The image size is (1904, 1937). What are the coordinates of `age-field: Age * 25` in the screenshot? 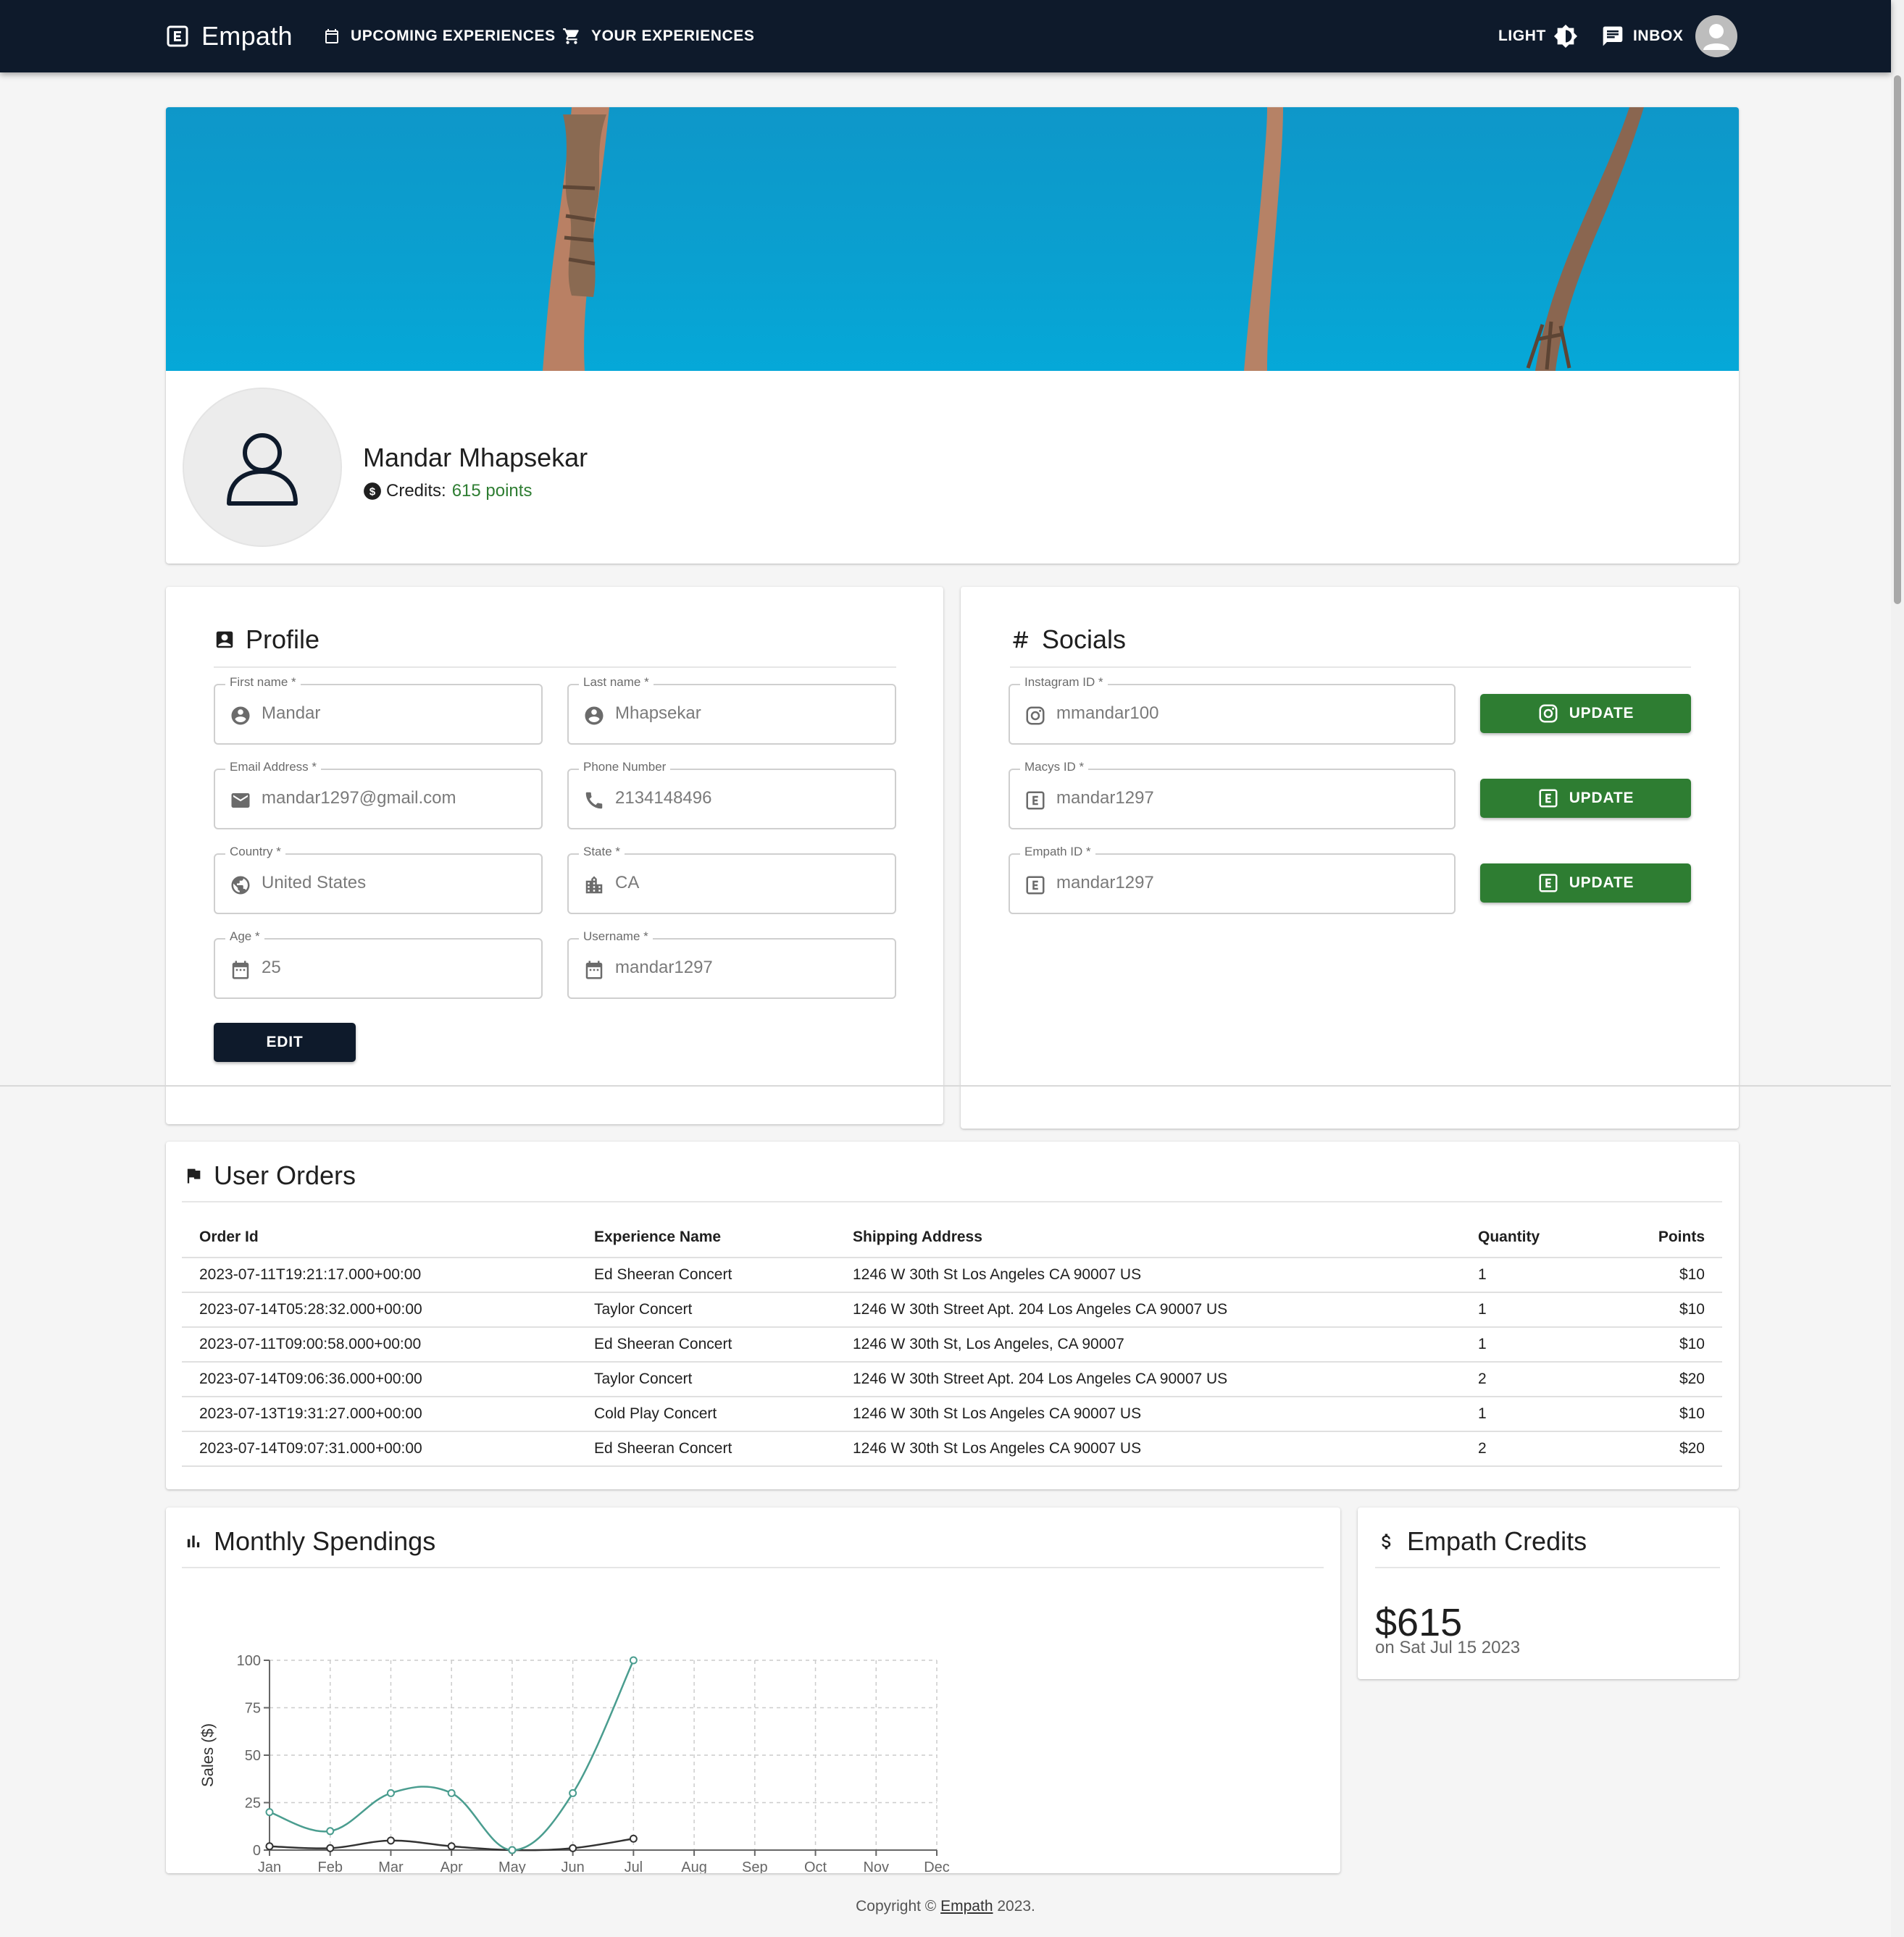 It's located at (378, 964).